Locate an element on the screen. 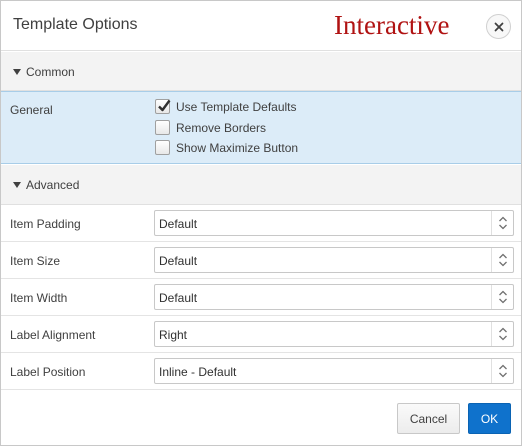 The width and height of the screenshot is (522, 446). show-maximize-button-label: Show Maximize Button is located at coordinates (237, 147).